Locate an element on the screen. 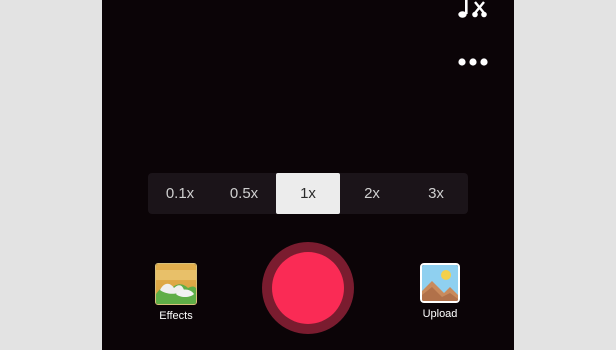  speed-option-3x: 3x is located at coordinates (436, 193).